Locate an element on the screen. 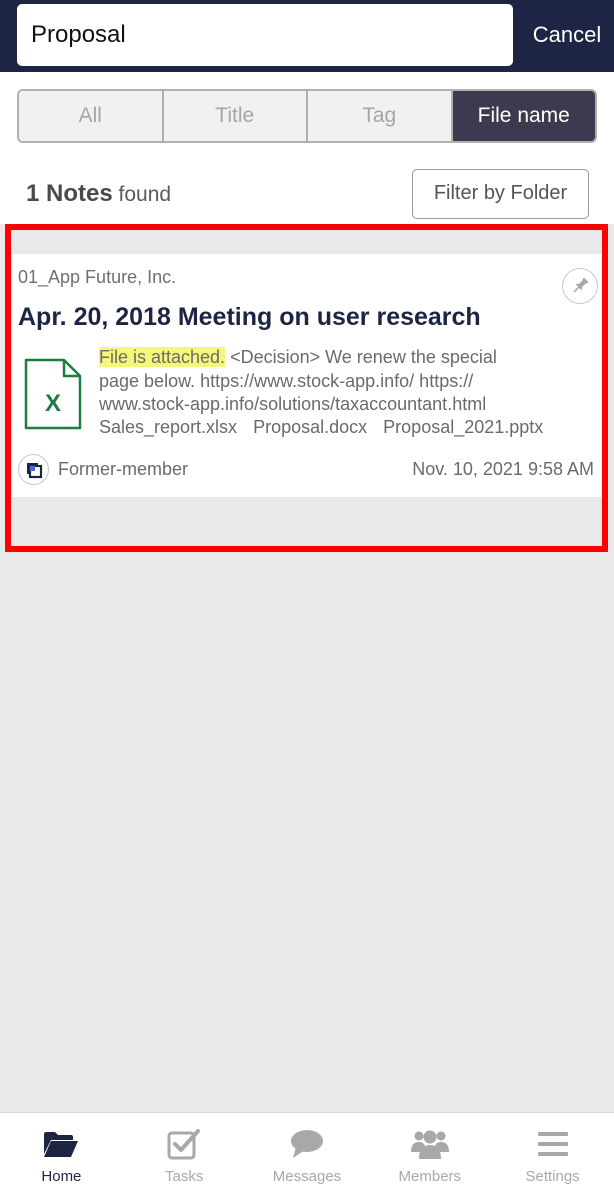 The width and height of the screenshot is (614, 1201). speech-bubble-icon is located at coordinates (307, 1144).